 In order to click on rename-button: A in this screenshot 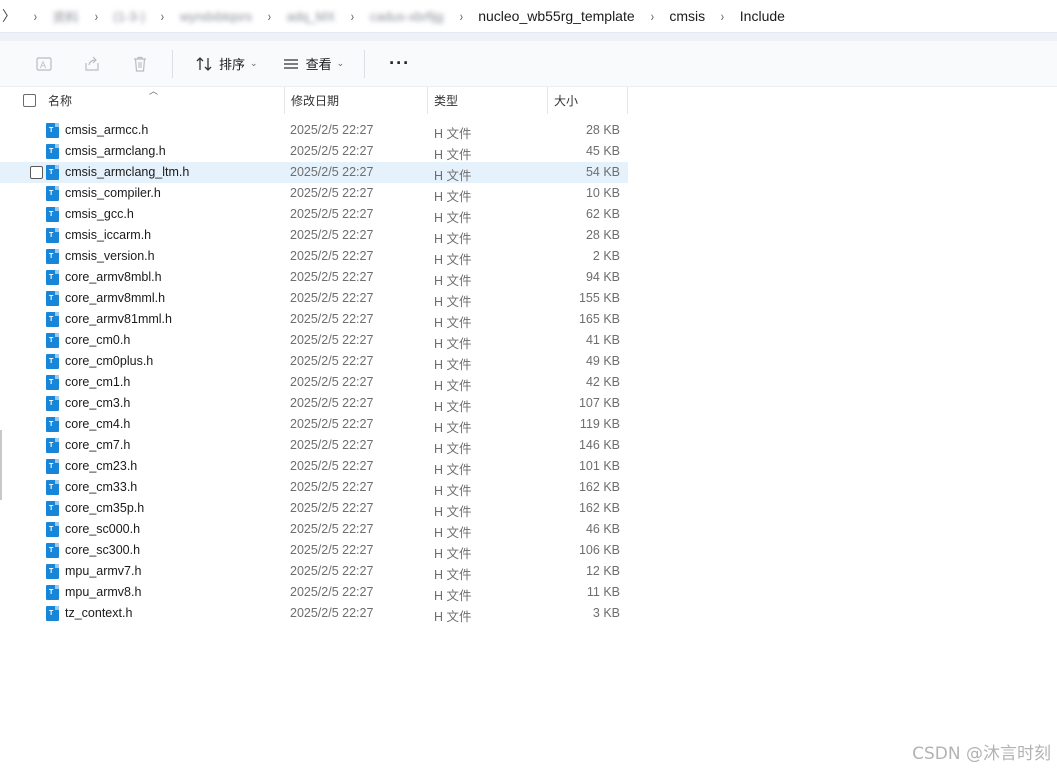, I will do `click(44, 64)`.